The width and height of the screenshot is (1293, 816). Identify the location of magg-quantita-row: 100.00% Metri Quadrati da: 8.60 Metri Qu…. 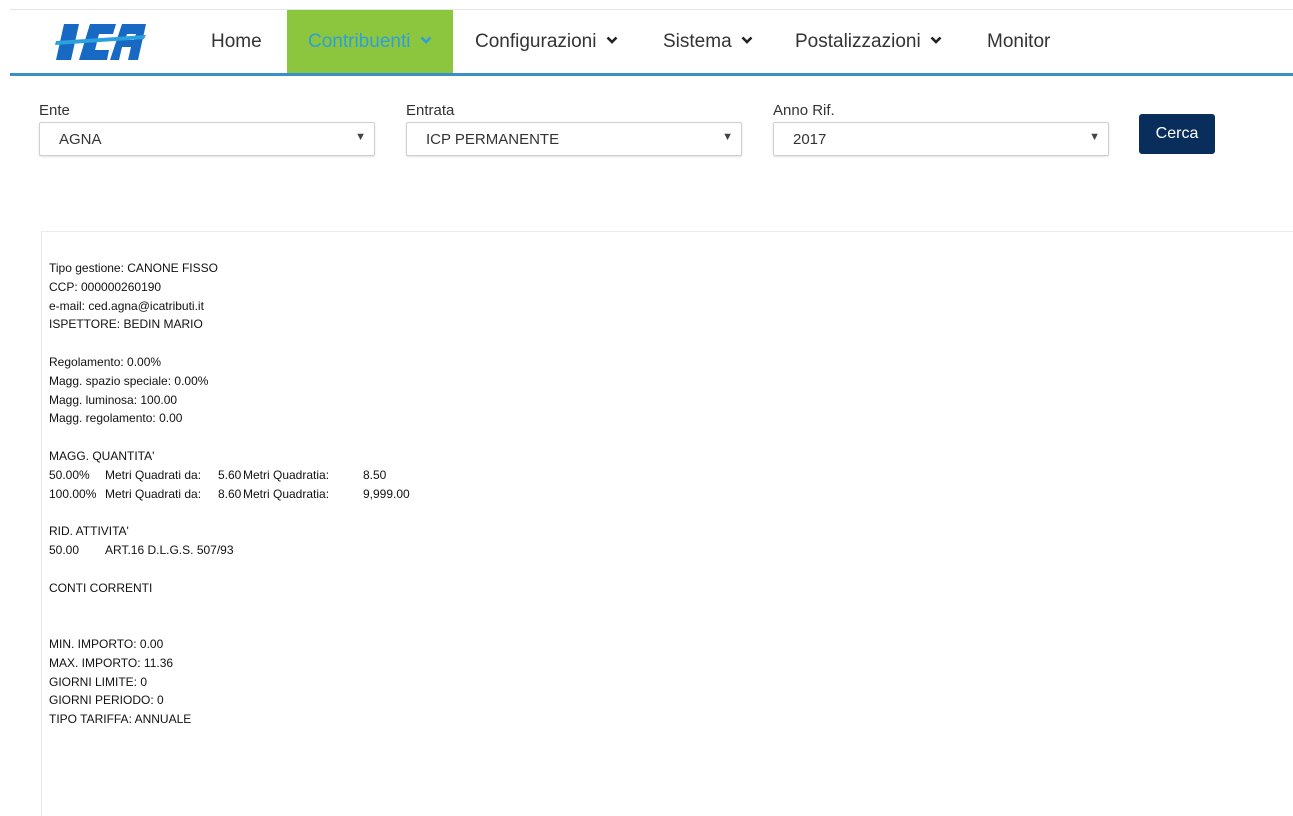
(229, 494).